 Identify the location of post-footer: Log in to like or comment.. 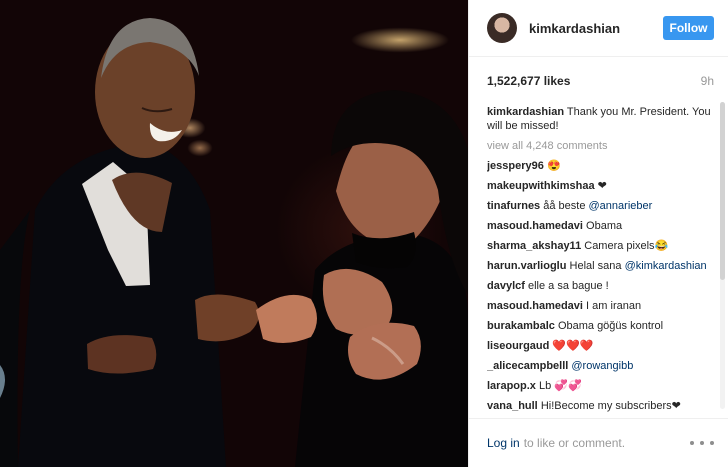
(598, 442).